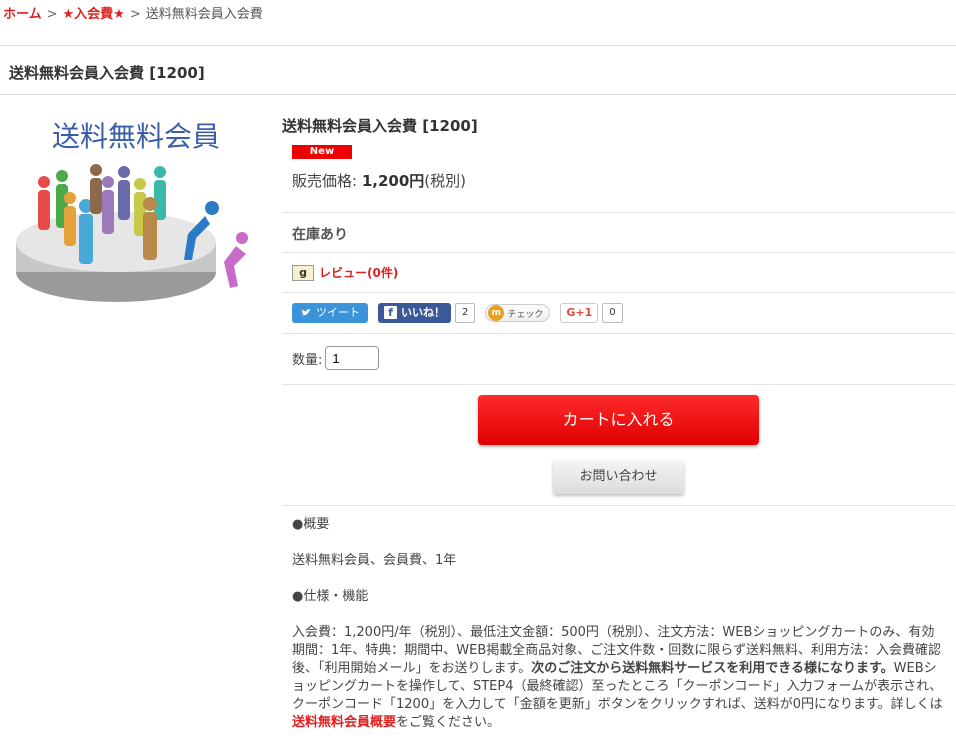 This screenshot has width=956, height=750. What do you see at coordinates (325, 181) in the screenshot?
I see `price-label: 販売価格:` at bounding box center [325, 181].